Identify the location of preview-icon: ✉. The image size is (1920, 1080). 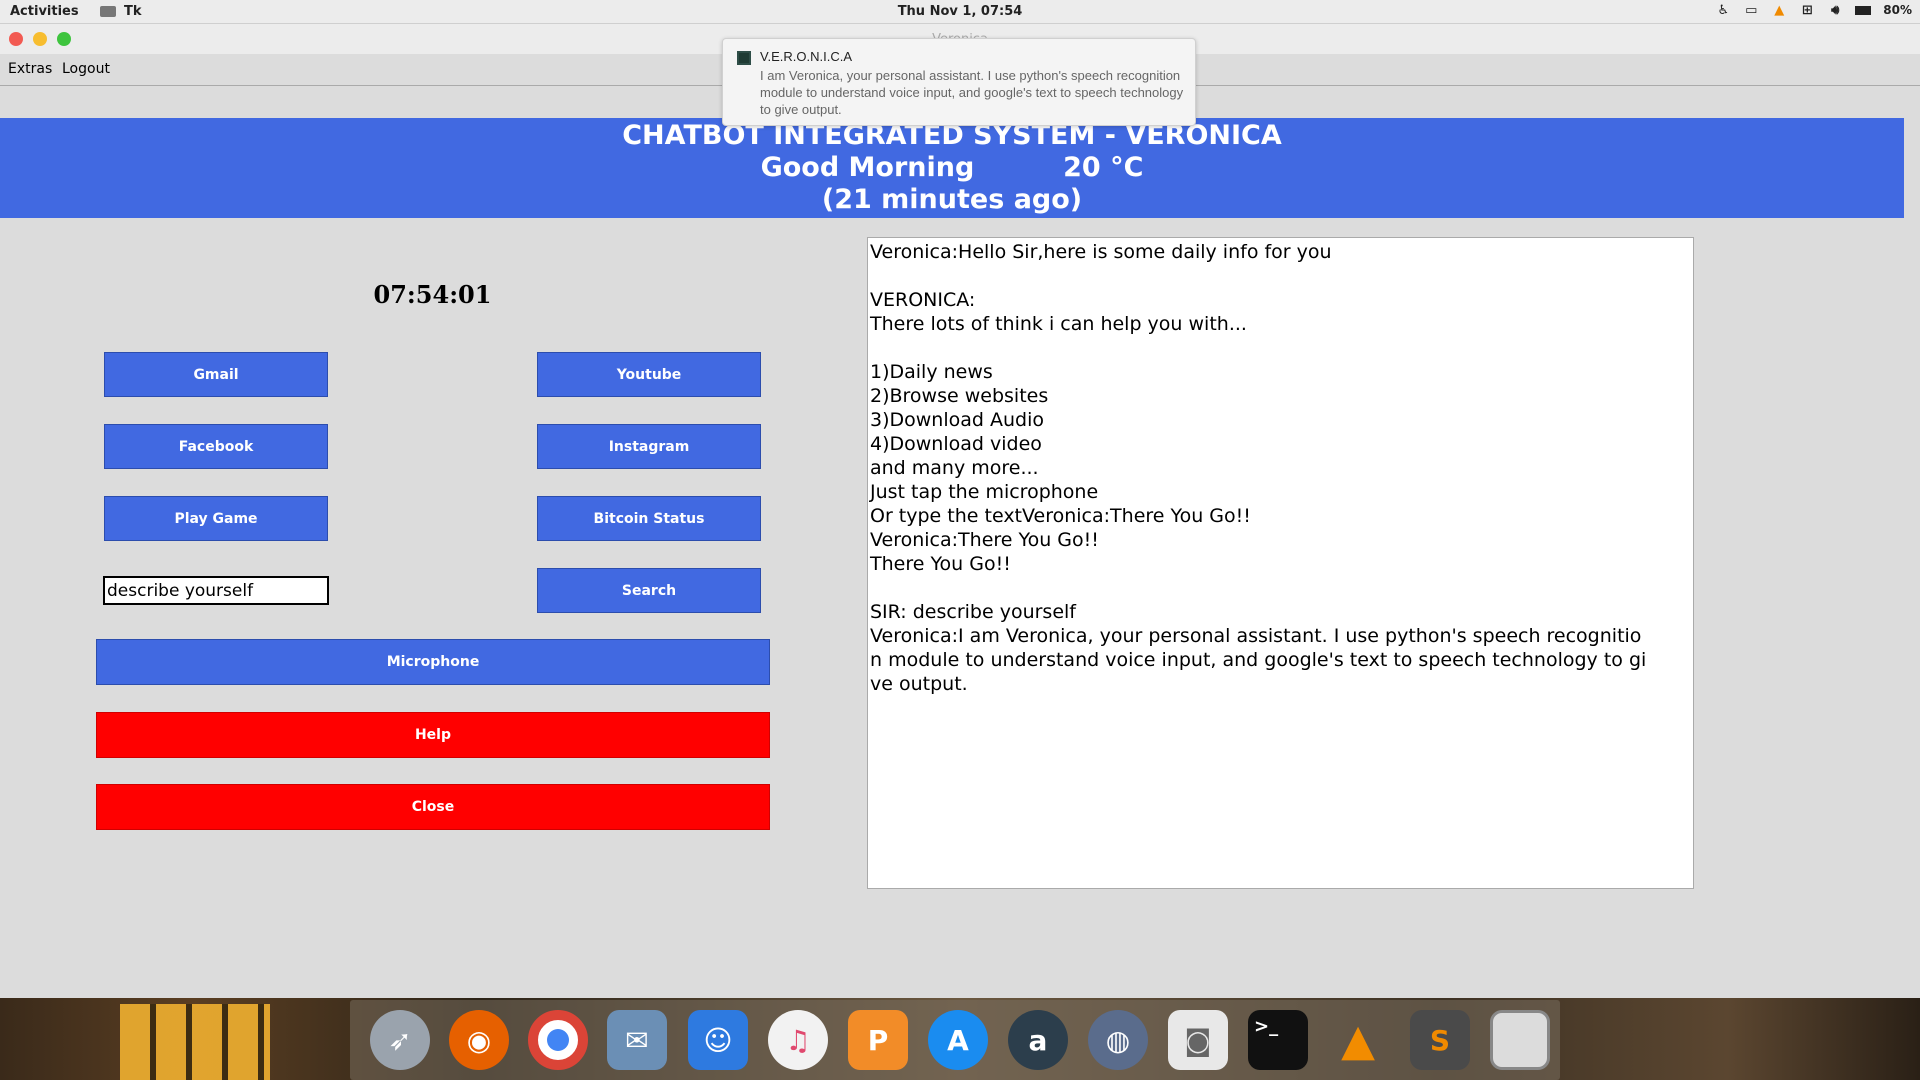
(637, 1040).